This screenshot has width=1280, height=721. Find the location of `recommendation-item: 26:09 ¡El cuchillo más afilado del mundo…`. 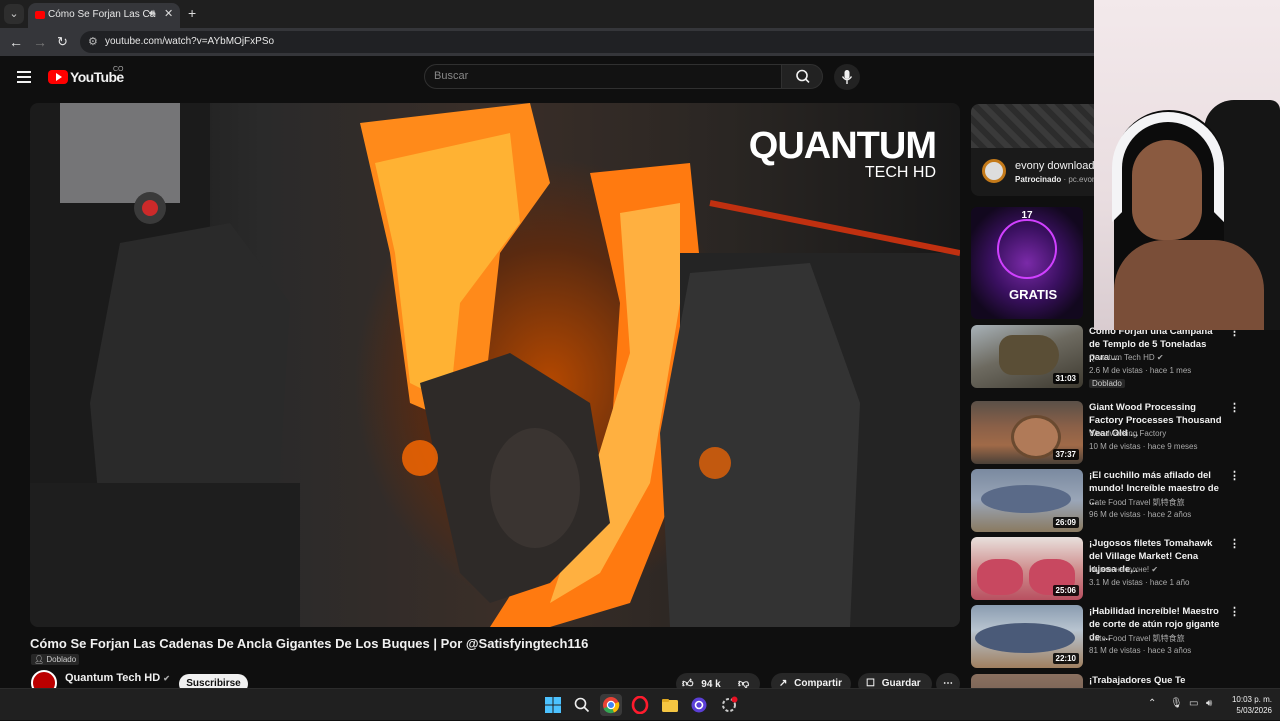

recommendation-item: 26:09 ¡El cuchillo más afilado del mundo… is located at coordinates (1105, 501).